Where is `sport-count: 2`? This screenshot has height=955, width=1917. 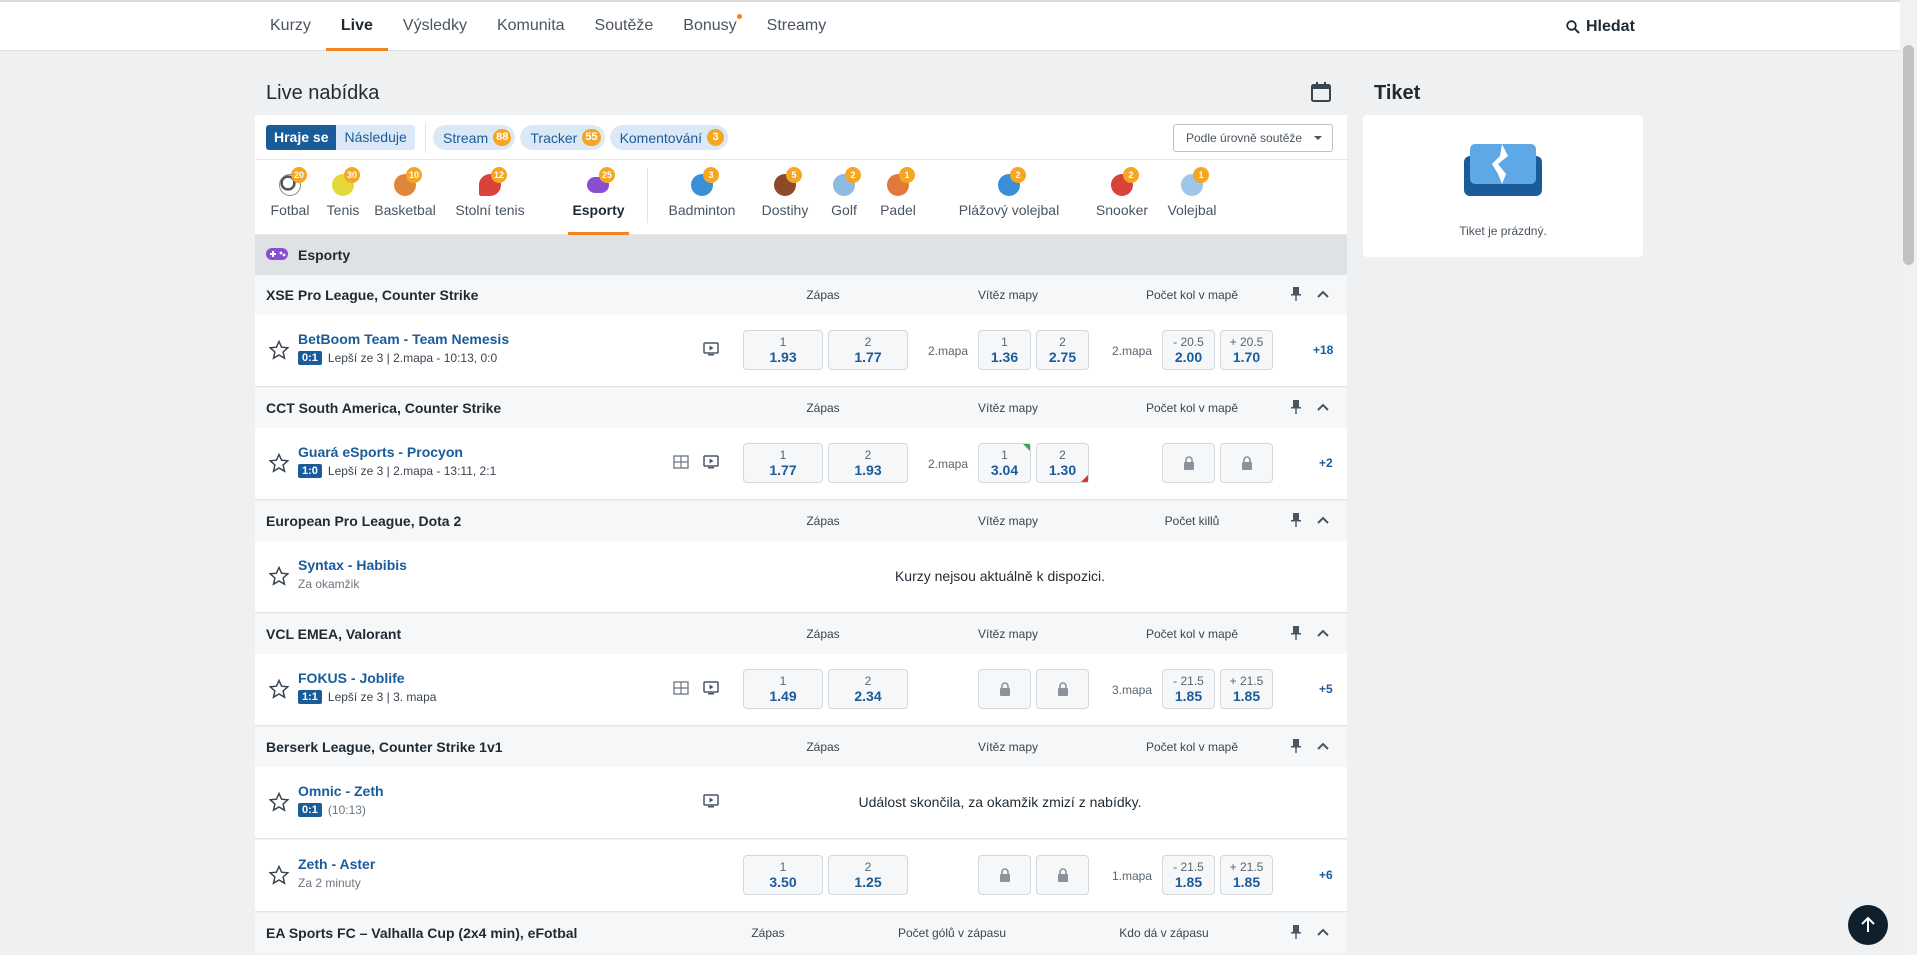
sport-count: 2 is located at coordinates (853, 175).